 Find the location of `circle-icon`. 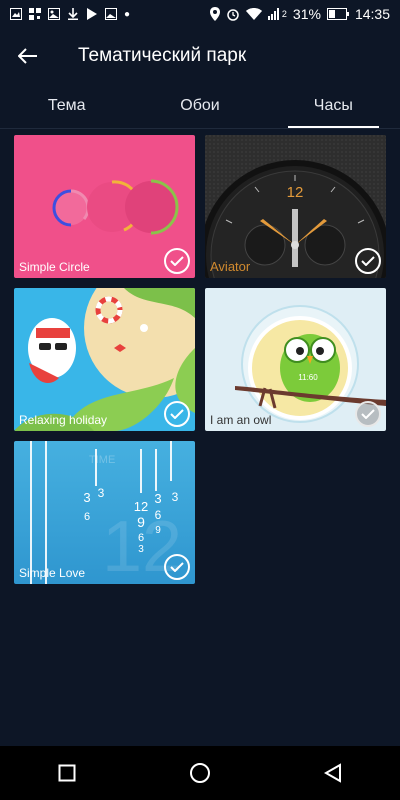

circle-icon is located at coordinates (199, 773).